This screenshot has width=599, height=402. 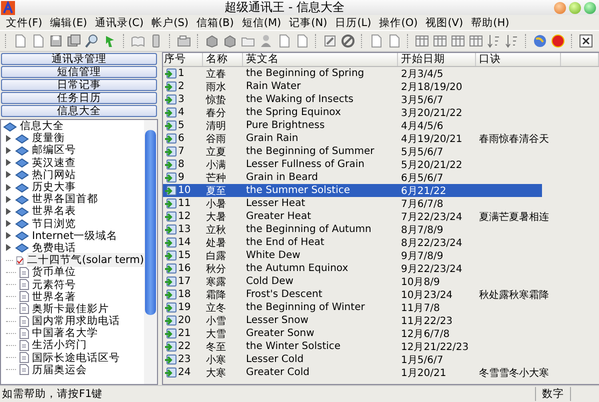 What do you see at coordinates (381, 125) in the screenshot?
I see `table-row: 5 清明 Pure Brightness 4月4/5/6` at bounding box center [381, 125].